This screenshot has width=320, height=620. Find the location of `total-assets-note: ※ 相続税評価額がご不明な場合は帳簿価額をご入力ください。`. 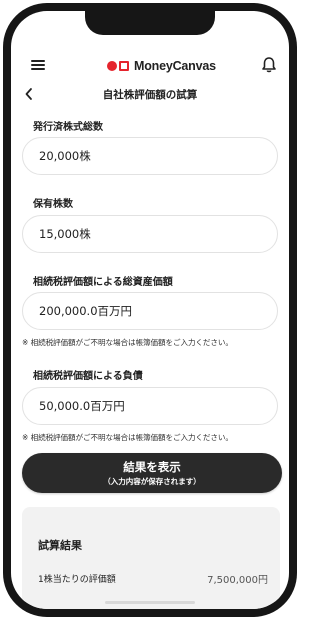

total-assets-note: ※ 相続税評価額がご不明な場合は帳簿価額をご入力ください。 is located at coordinates (127, 342).